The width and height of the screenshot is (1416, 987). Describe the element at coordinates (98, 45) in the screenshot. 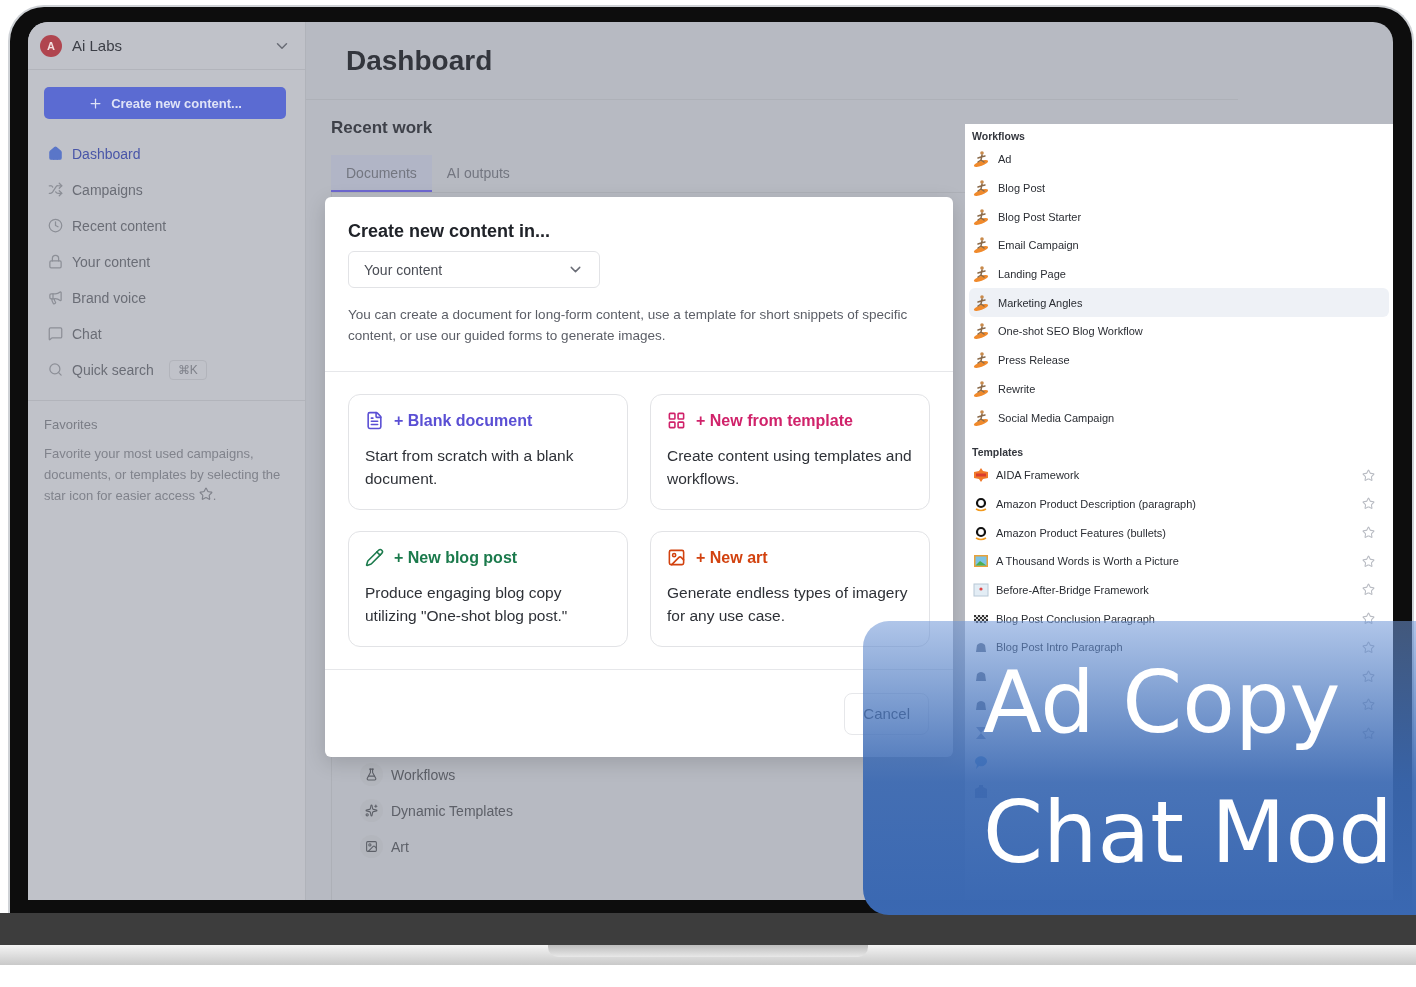

I see `workspace-name: Ai Labs` at that location.